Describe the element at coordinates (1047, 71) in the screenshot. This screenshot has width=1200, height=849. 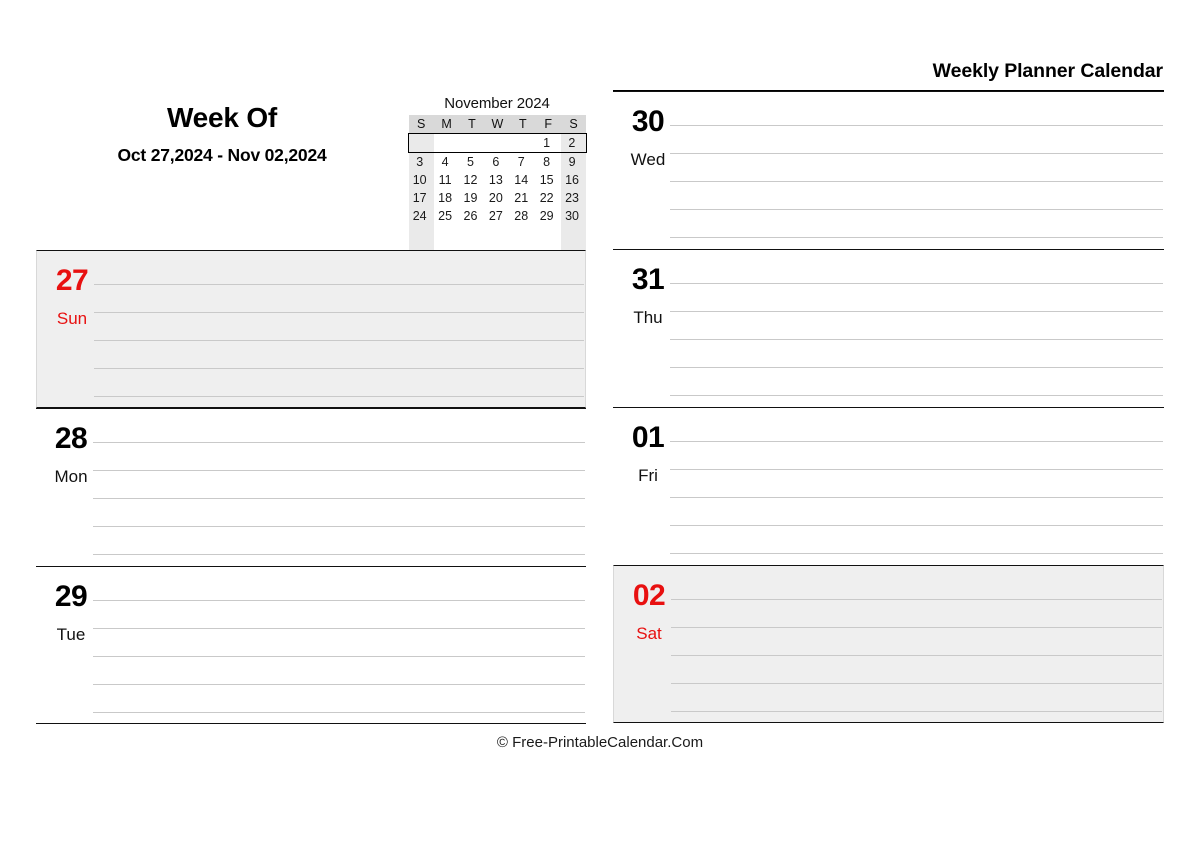
I see `page-title: Weekly Planner Calendar` at that location.